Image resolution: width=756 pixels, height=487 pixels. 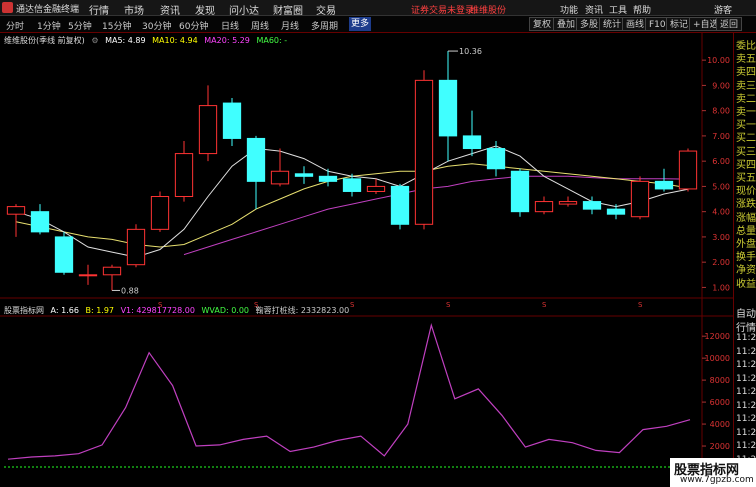 I want to click on period-day: 日线, so click(x=230, y=25).